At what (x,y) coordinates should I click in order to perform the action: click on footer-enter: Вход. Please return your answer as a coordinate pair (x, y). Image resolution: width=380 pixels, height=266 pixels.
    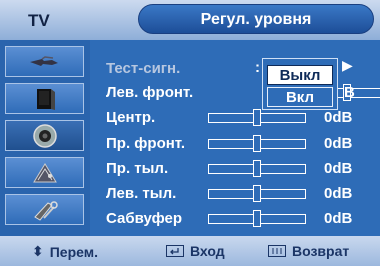
    Looking at the image, I should click on (195, 251).